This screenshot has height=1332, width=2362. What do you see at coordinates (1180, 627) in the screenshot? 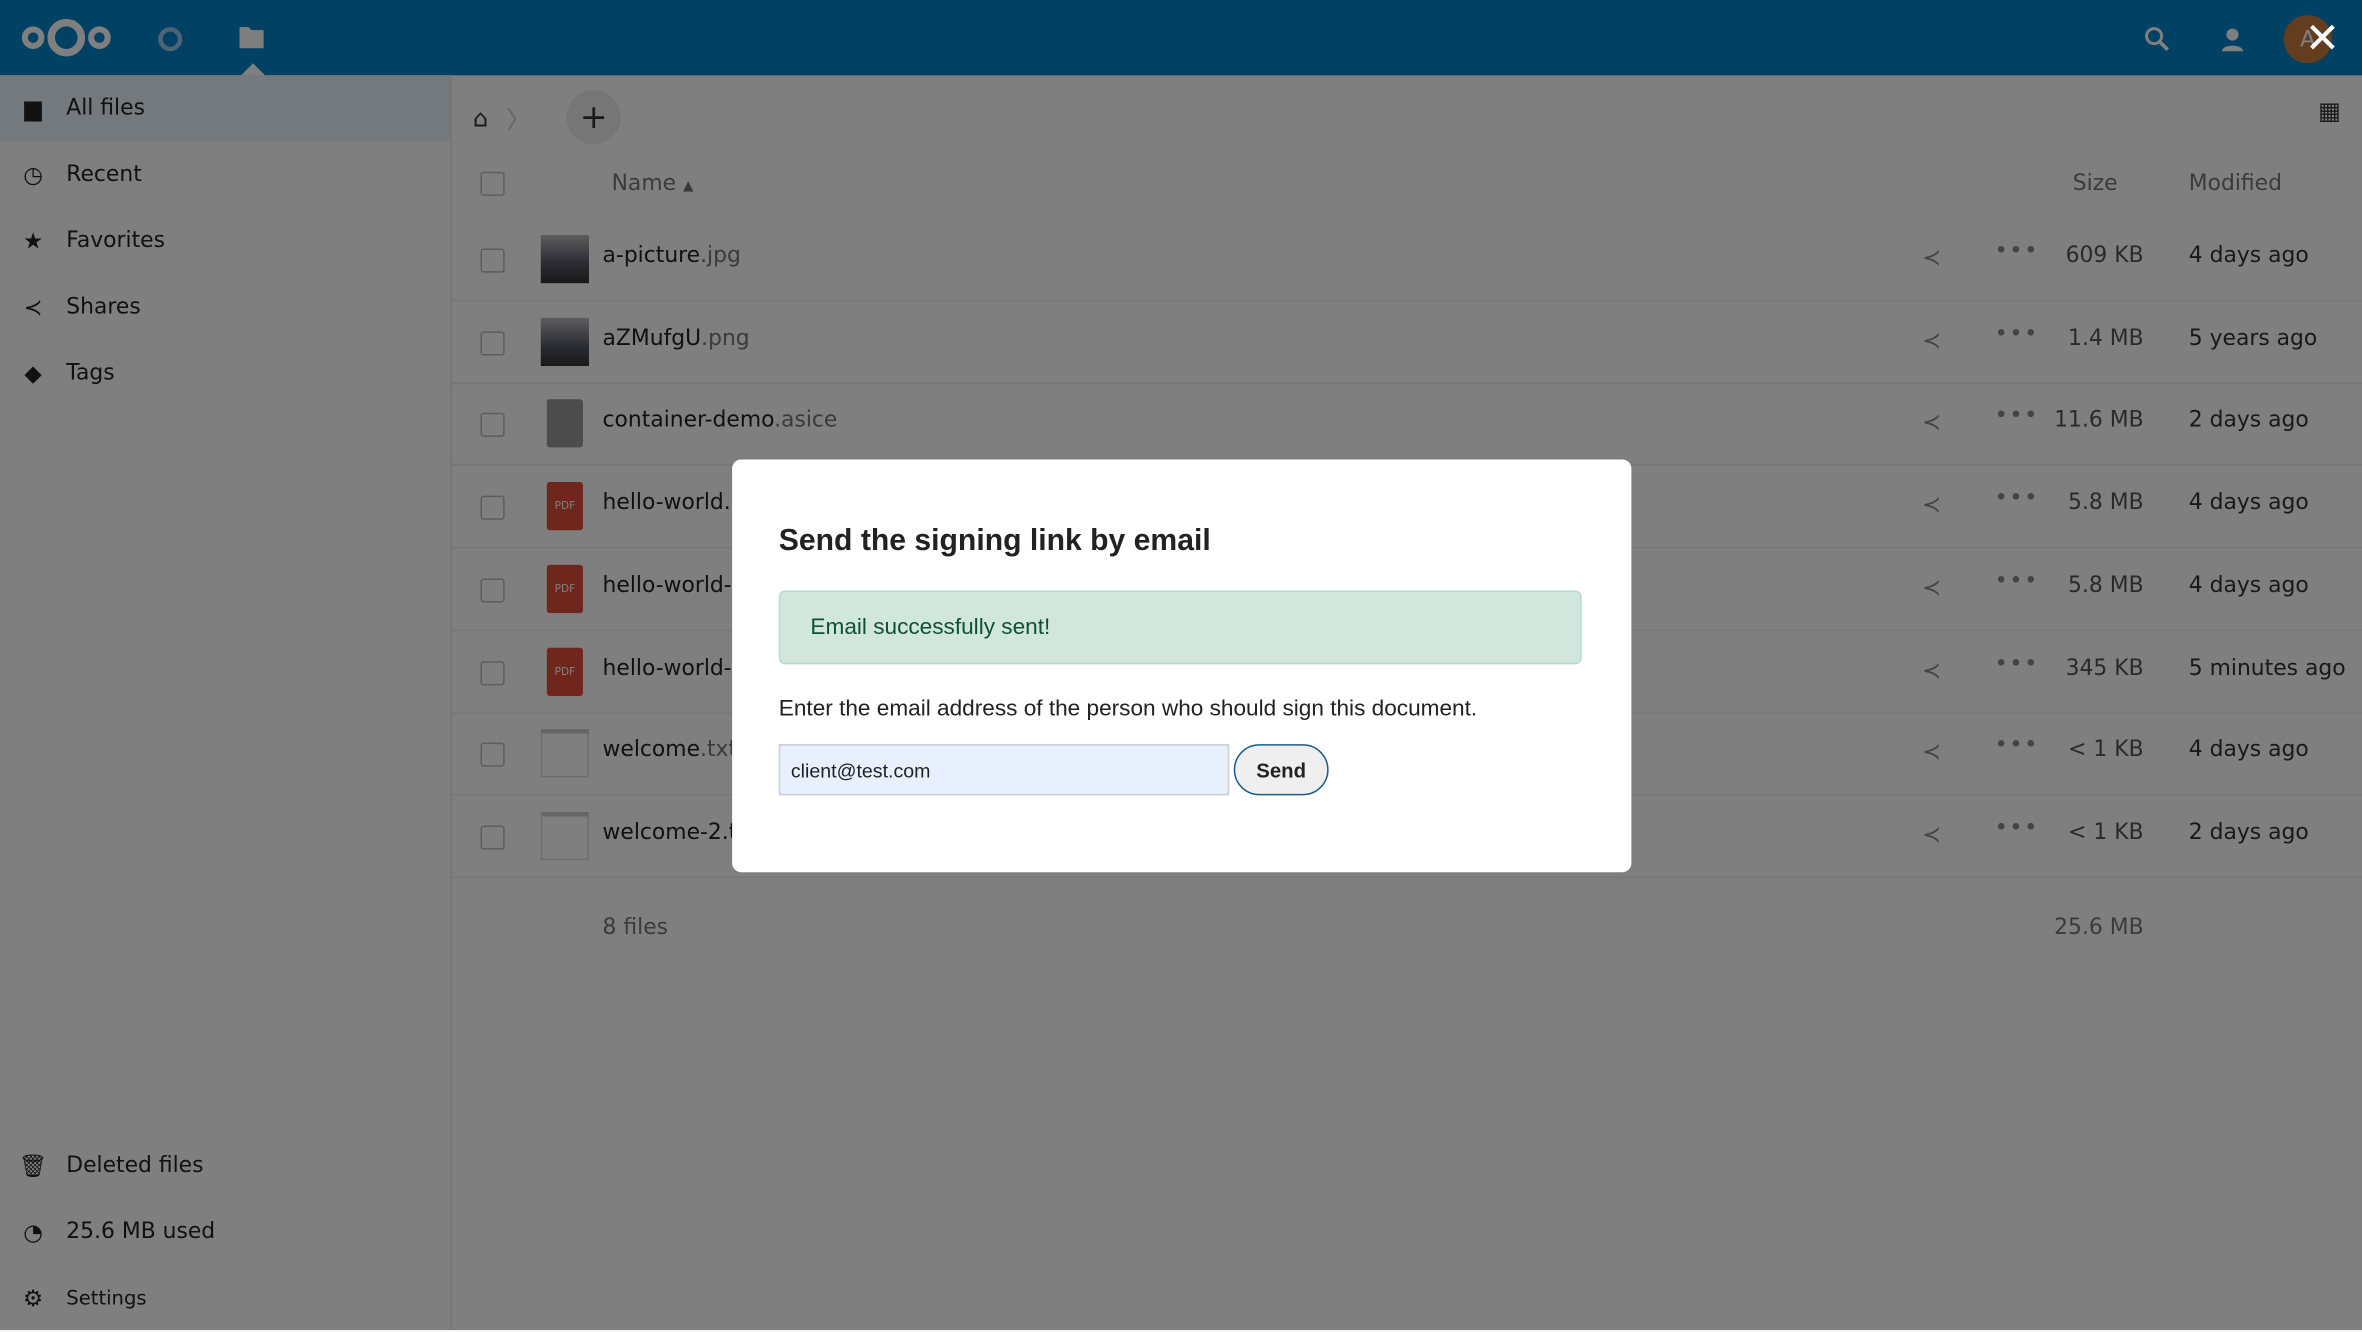
I see `success-alert: Email successfully sent!` at bounding box center [1180, 627].